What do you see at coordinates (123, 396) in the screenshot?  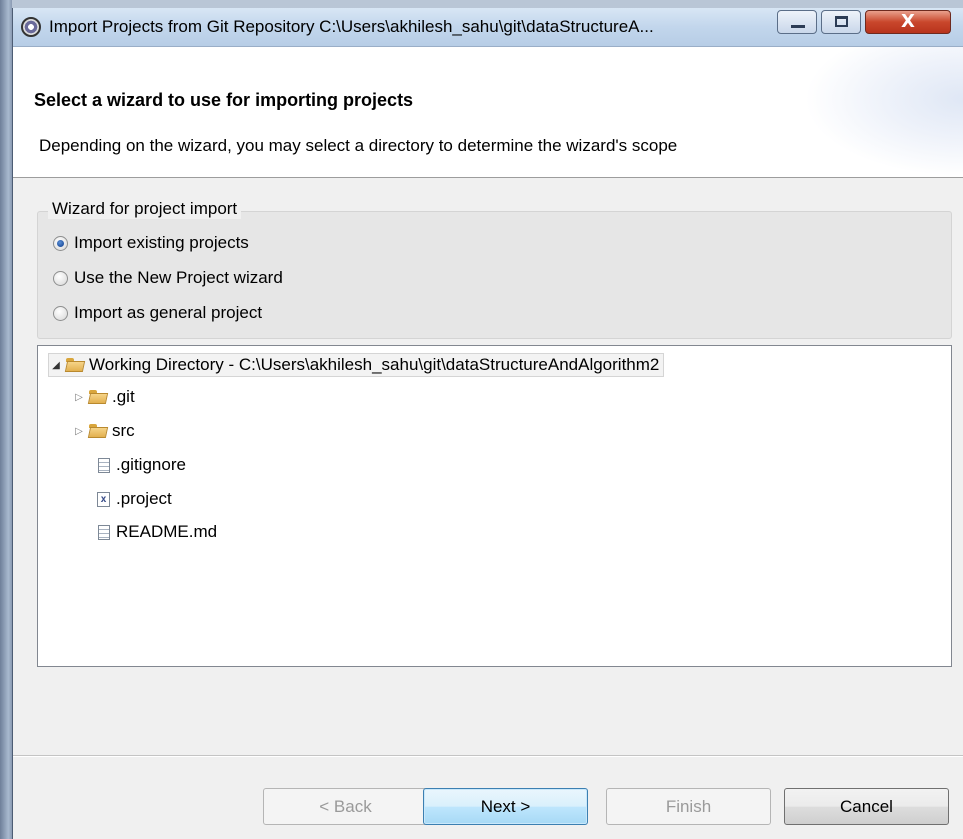 I see `tree-item-label: .git` at bounding box center [123, 396].